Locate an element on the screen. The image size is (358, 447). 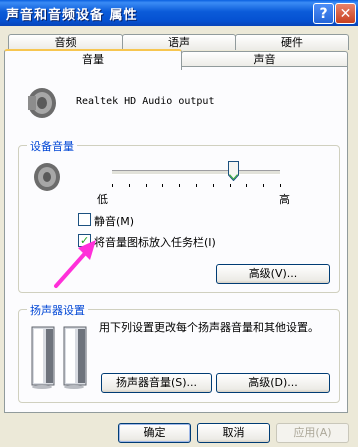
slider-high-label: 高 is located at coordinates (284, 199).